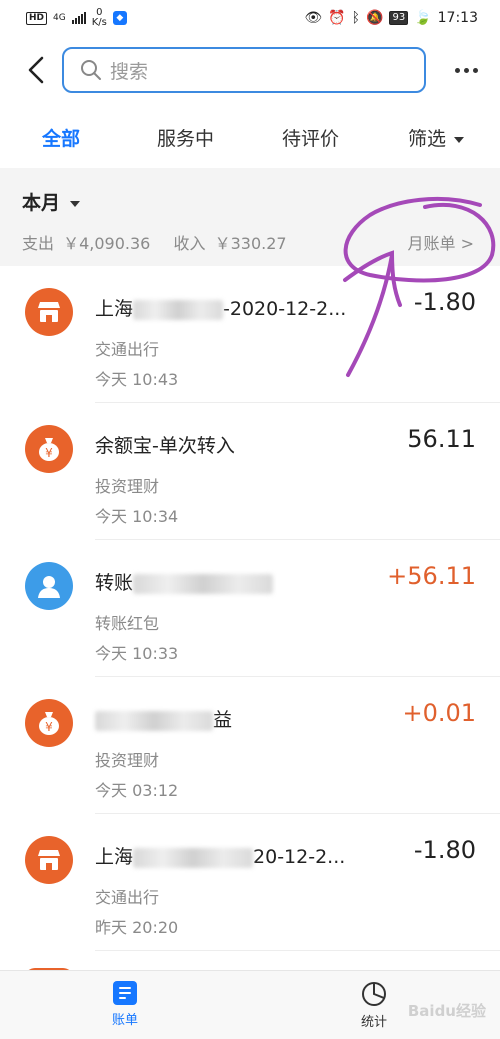 The width and height of the screenshot is (500, 1039). I want to click on net-speed: 0 K/s, so click(99, 18).